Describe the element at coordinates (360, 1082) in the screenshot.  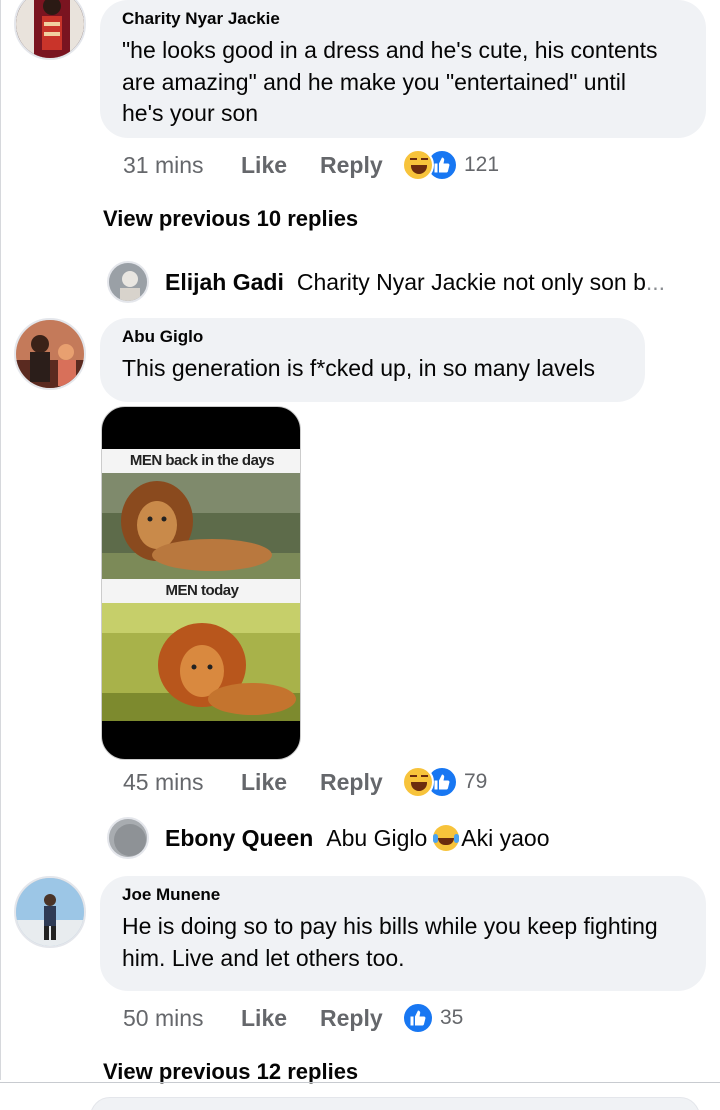
I see `divider` at that location.